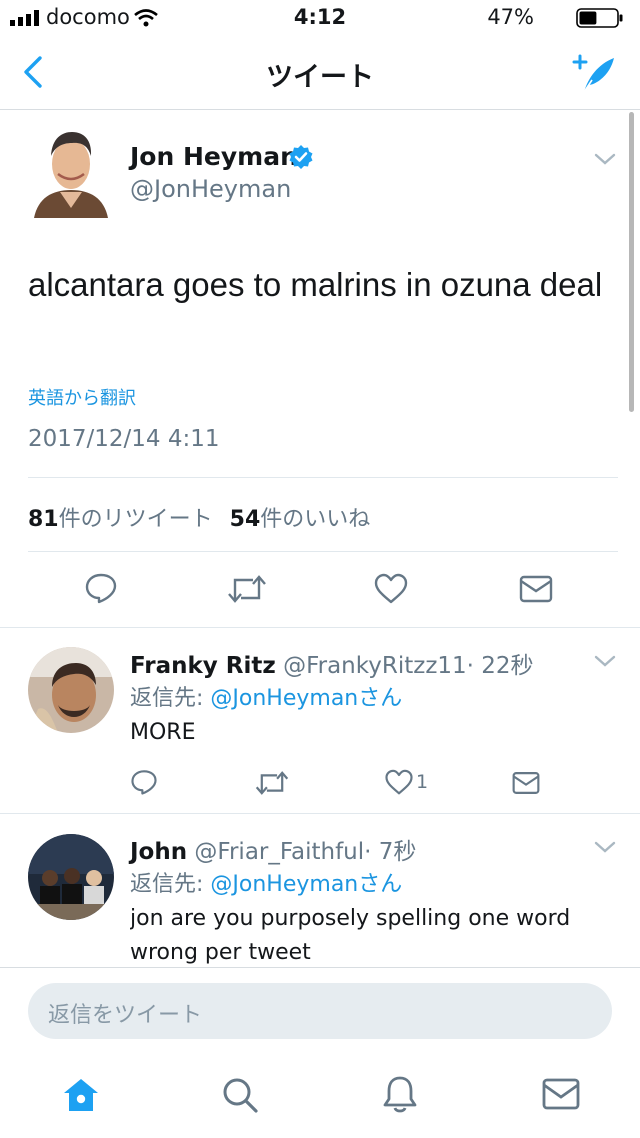 This screenshot has height=1138, width=640. Describe the element at coordinates (158, 852) in the screenshot. I see `reply-author-name: John` at that location.